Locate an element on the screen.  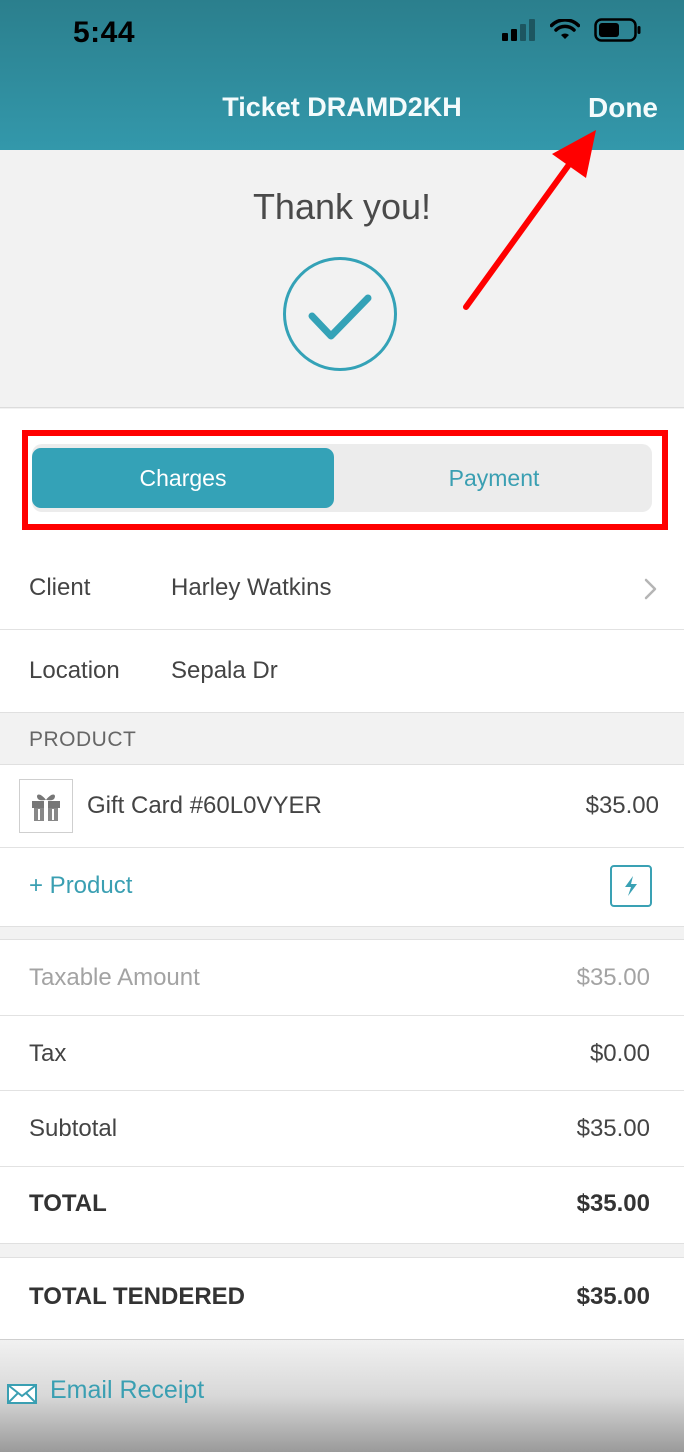
subtotal-label: Subtotal is located at coordinates (73, 1128).